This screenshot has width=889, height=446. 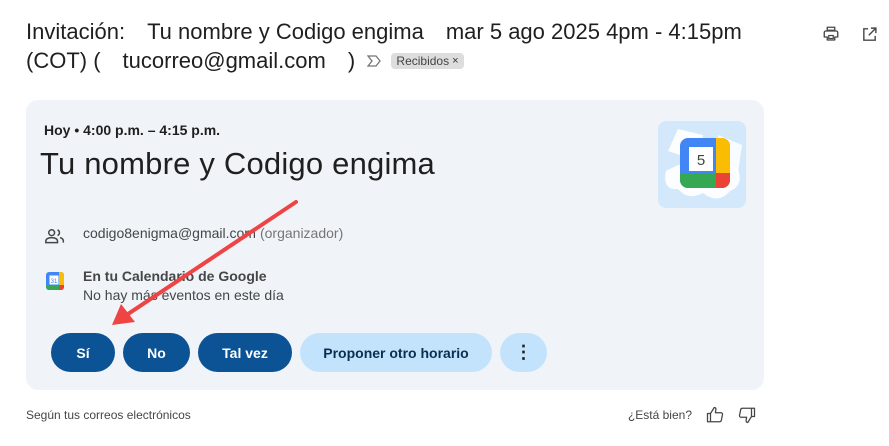 What do you see at coordinates (423, 61) in the screenshot?
I see `label-chip-text: Recibidos` at bounding box center [423, 61].